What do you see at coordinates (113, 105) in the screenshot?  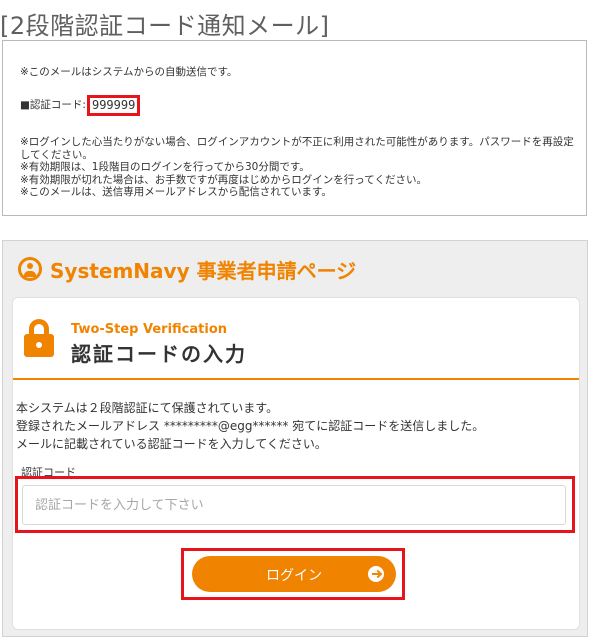 I see `mail-code-value: 999999` at bounding box center [113, 105].